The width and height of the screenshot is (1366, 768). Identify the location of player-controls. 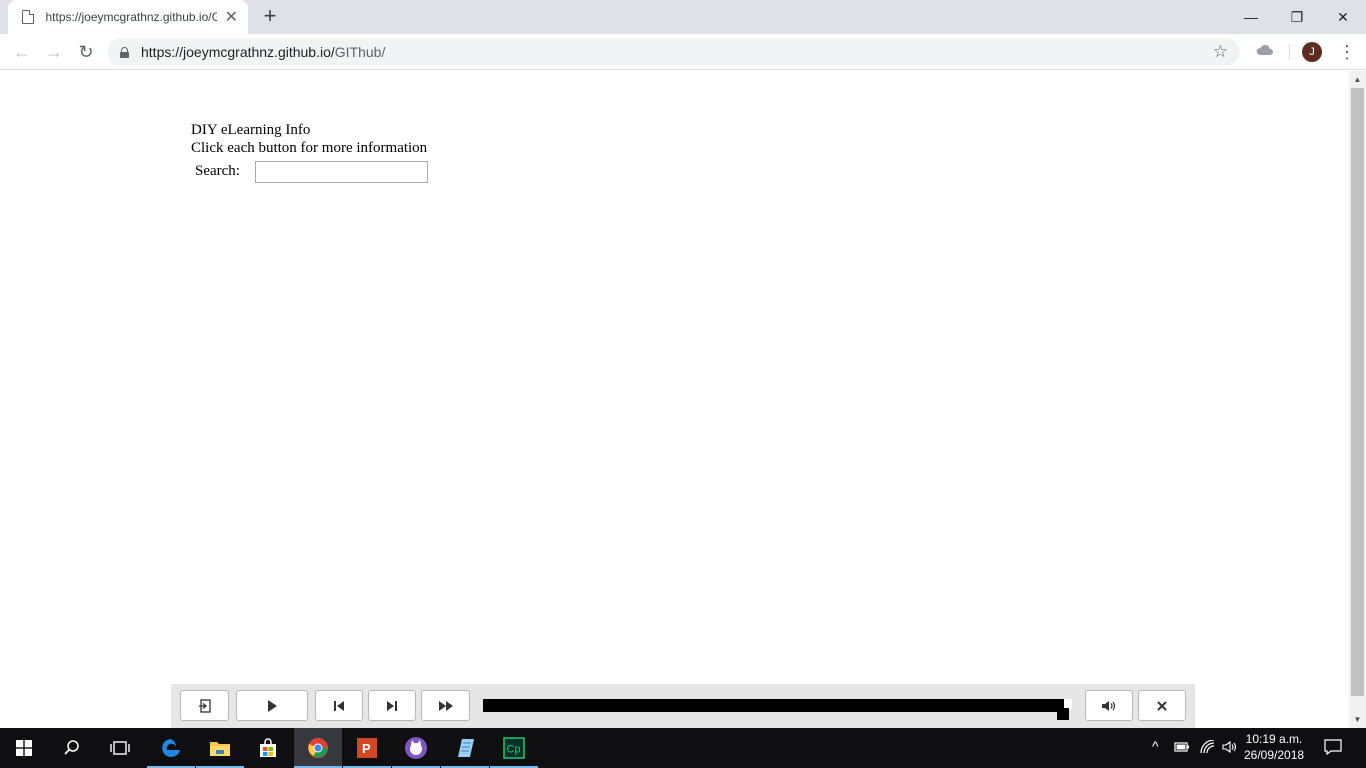
(683, 706).